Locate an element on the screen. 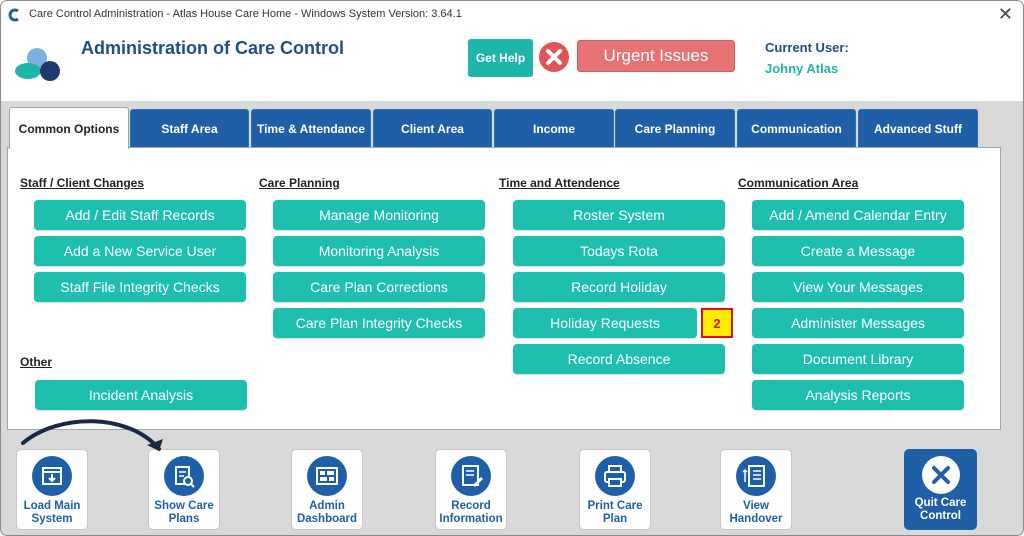 The image size is (1024, 536). monitoring-analysis-button: Monitoring Analysis is located at coordinates (379, 251).